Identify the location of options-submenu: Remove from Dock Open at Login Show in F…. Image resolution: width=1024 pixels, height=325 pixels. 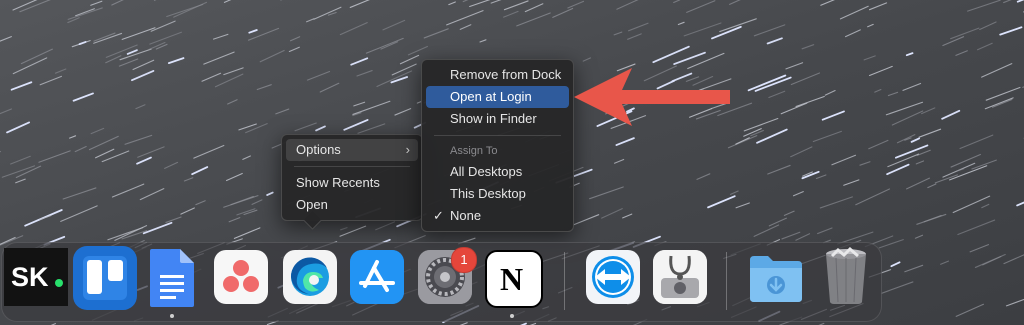
(497, 145).